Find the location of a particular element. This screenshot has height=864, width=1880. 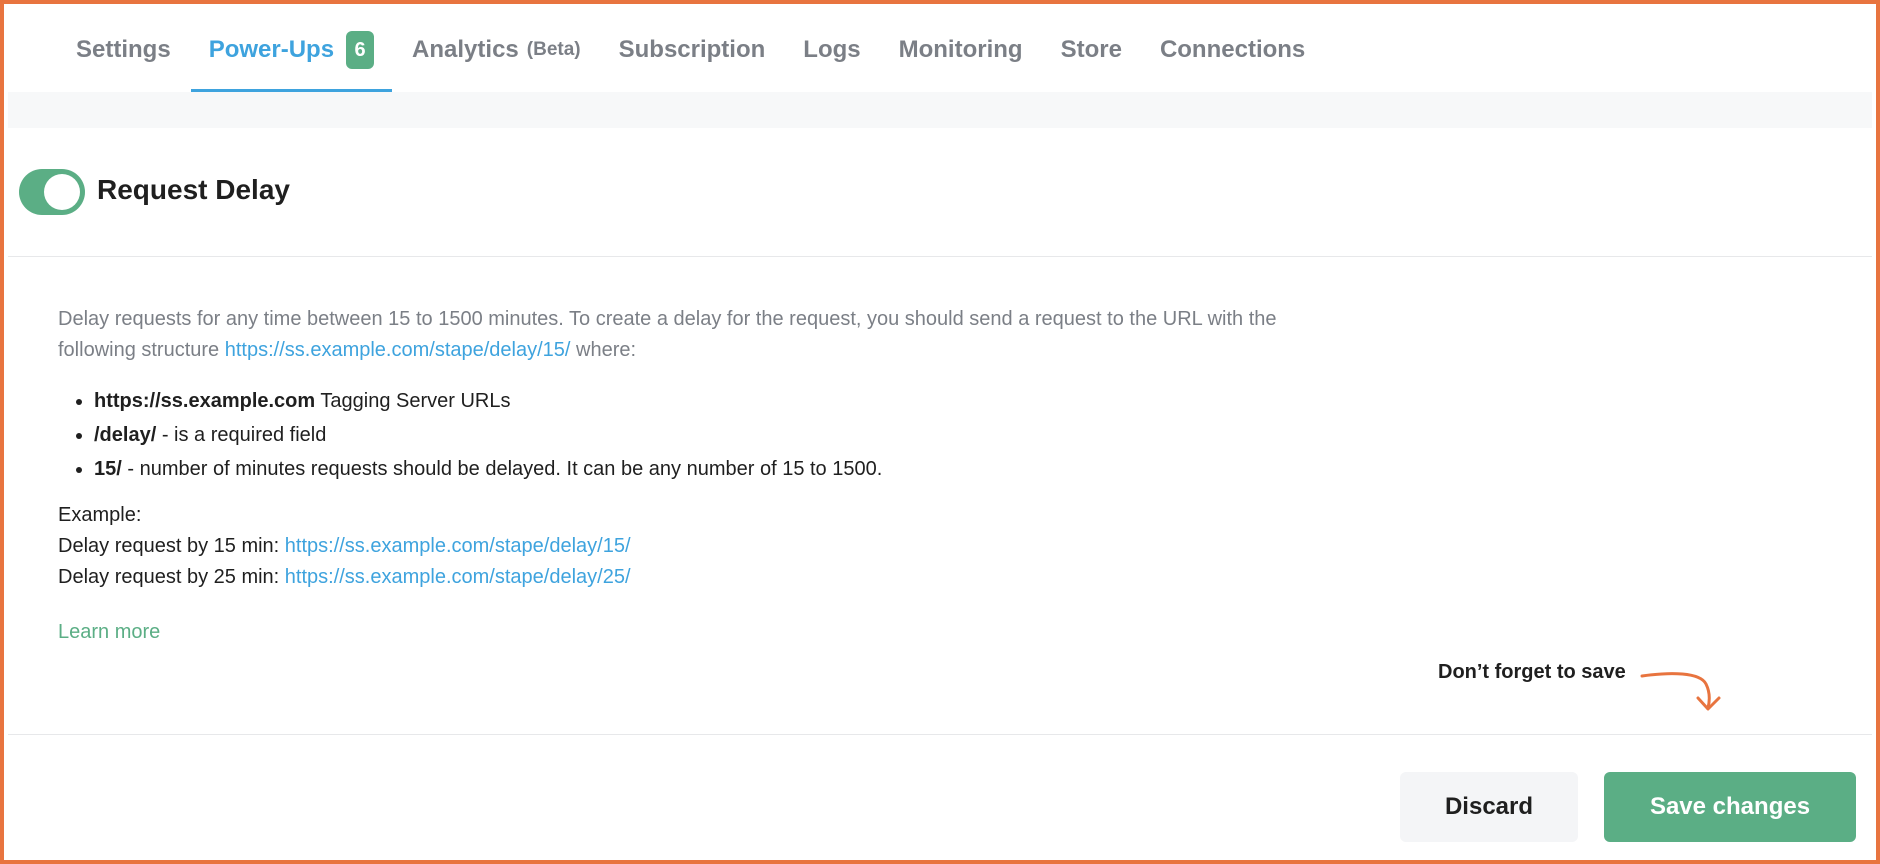

power-ups-count-badge: 6 is located at coordinates (360, 50).